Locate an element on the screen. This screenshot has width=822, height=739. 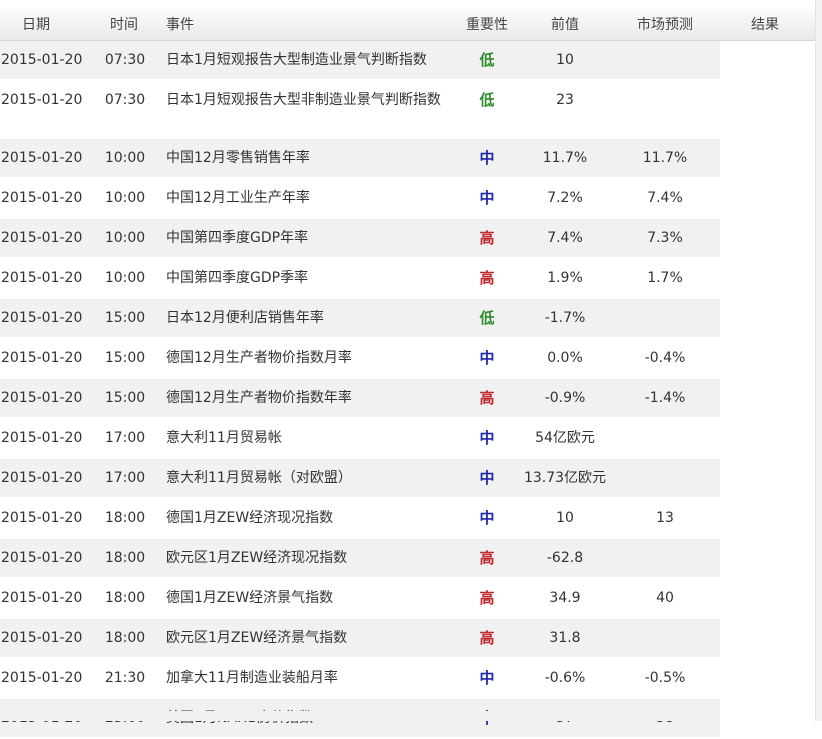
table-row: 2015-01-20 10:00 中国12月工业生产年率 中 7.2% 7.4% is located at coordinates (360, 199).